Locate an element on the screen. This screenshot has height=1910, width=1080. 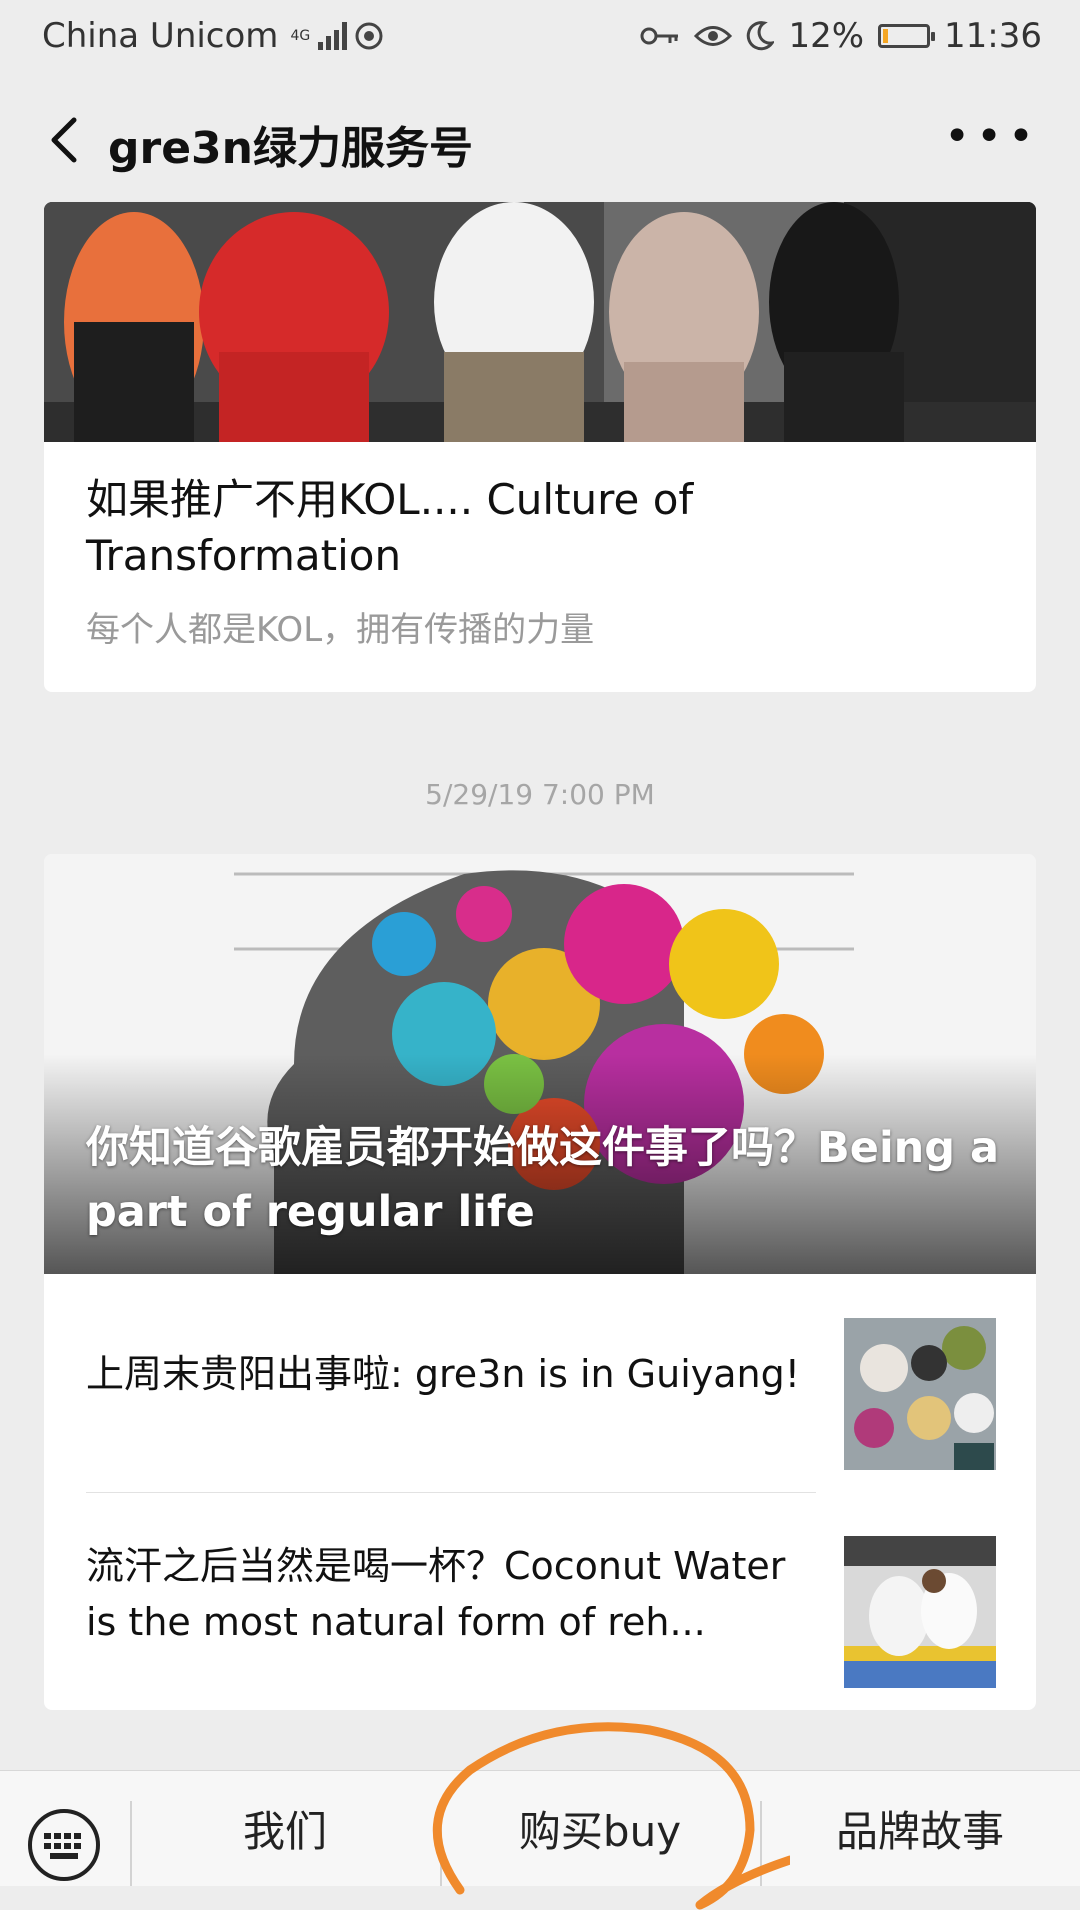
article-title: 如果推广不用KOL.... Culture of Transformation is located at coordinates (390, 527).